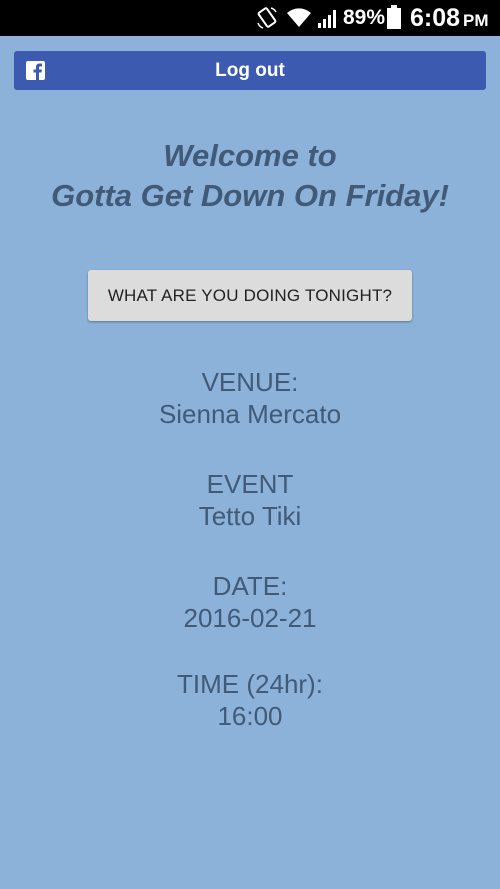 This screenshot has height=889, width=500. What do you see at coordinates (476, 20) in the screenshot?
I see `clock-ampm: PM` at bounding box center [476, 20].